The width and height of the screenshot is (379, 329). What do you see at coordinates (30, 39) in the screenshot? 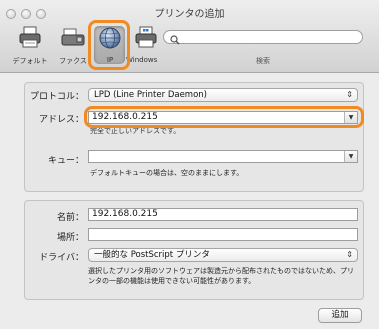
I see `printer-icon` at bounding box center [30, 39].